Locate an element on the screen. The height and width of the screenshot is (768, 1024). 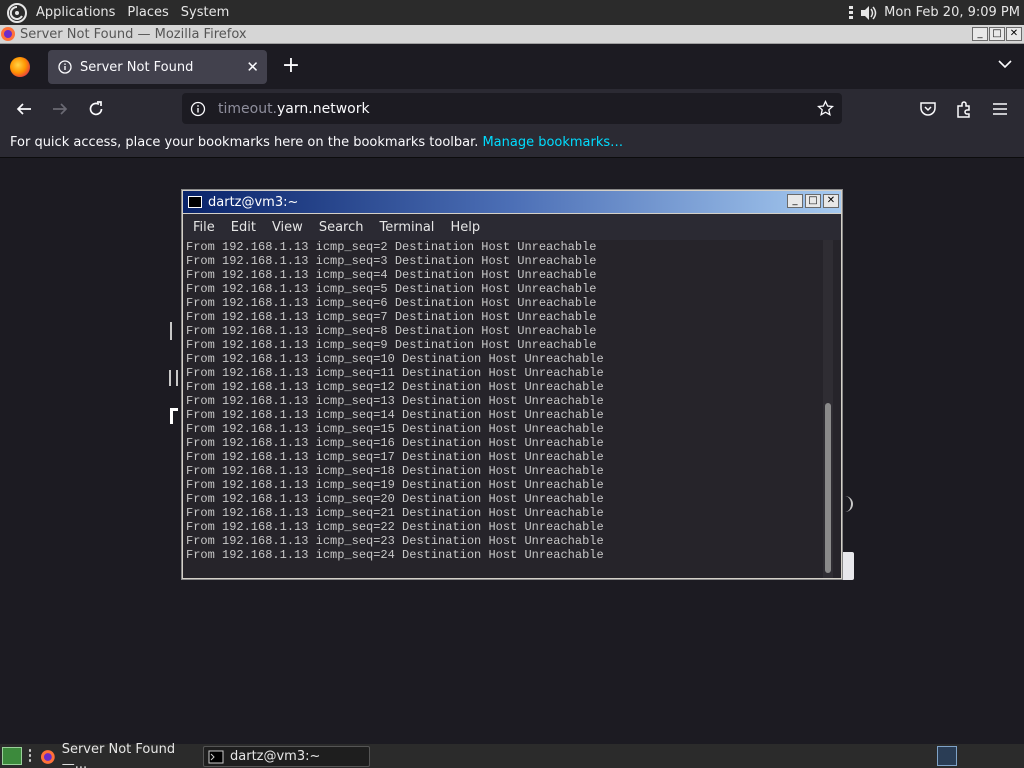
extensions-puzzle-icon is located at coordinates (964, 109).